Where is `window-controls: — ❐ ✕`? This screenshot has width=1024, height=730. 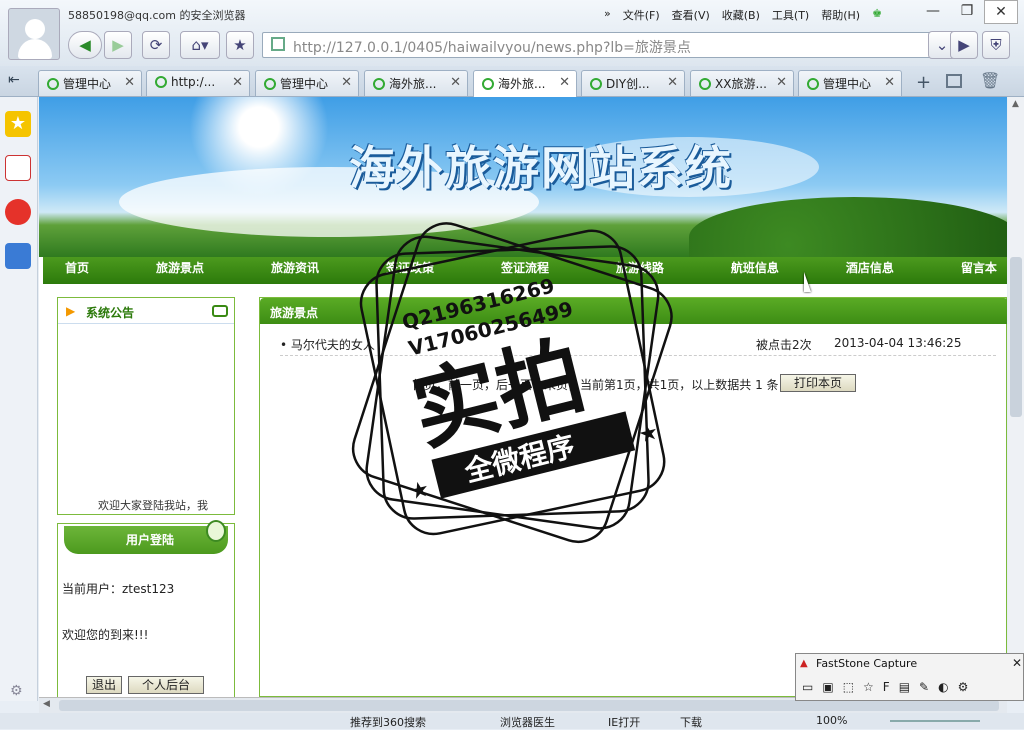 window-controls: — ❐ ✕ is located at coordinates (967, 12).